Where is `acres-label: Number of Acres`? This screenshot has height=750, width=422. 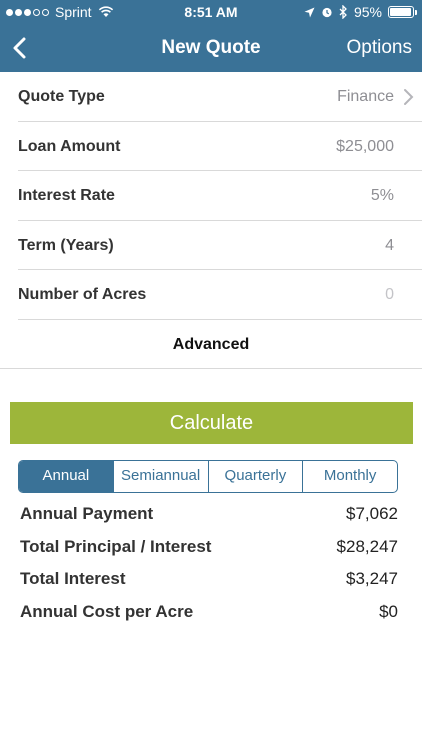 acres-label: Number of Acres is located at coordinates (82, 294).